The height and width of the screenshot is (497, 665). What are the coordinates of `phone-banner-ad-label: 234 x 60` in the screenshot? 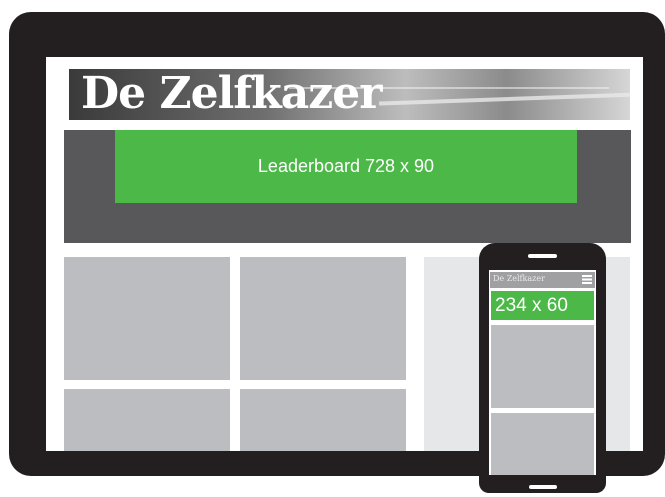 It's located at (531, 305).